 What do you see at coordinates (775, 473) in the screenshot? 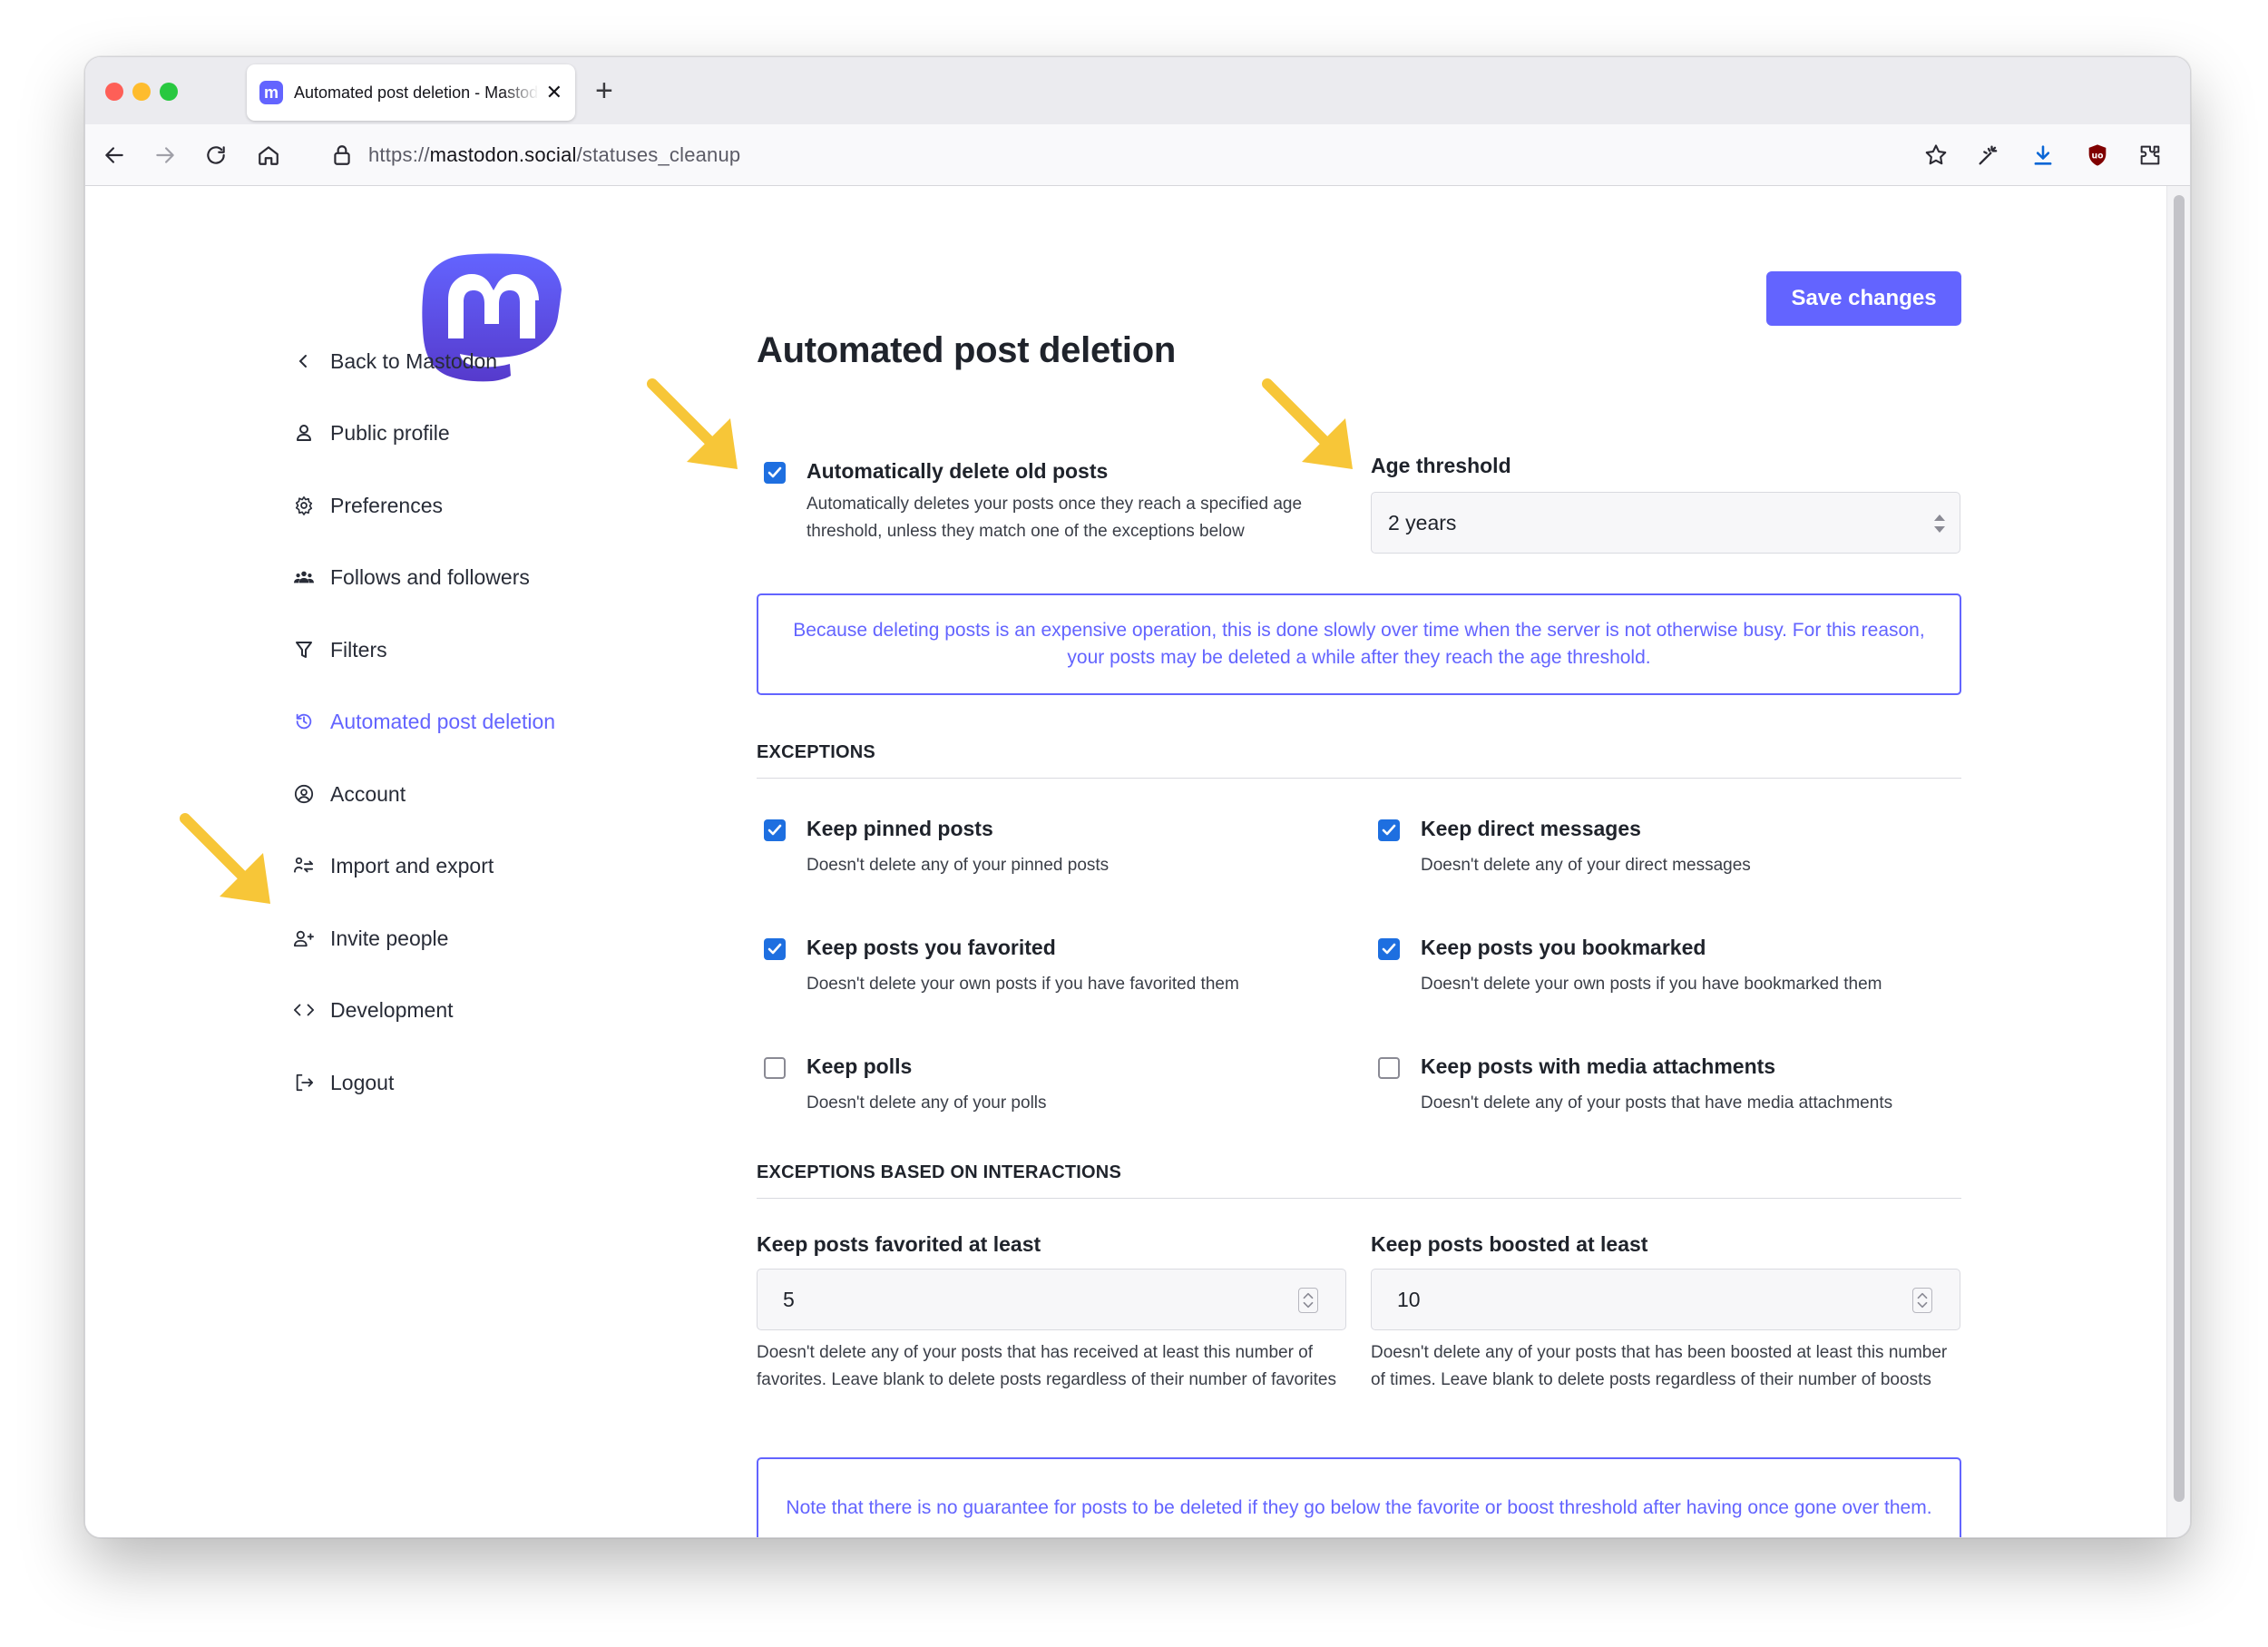
I see `auto-delete-checkbox` at bounding box center [775, 473].